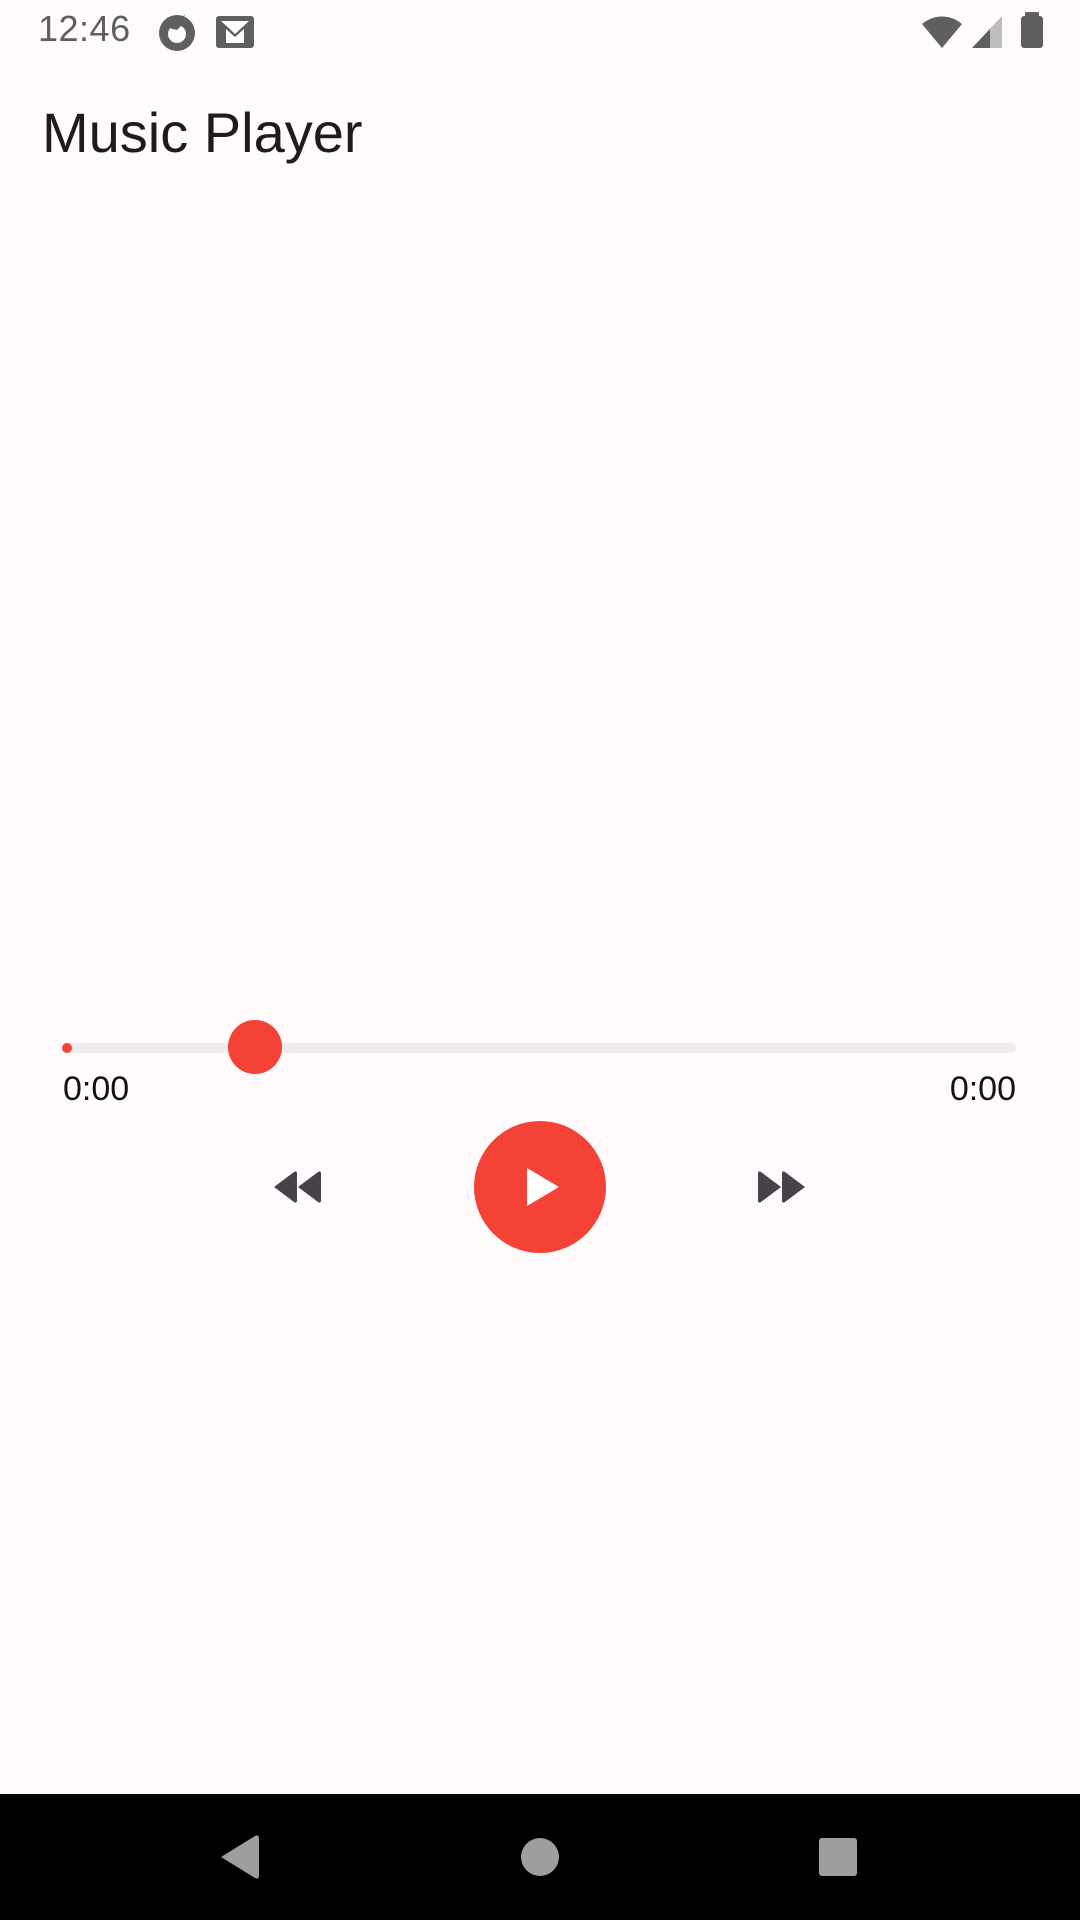 The width and height of the screenshot is (1080, 1920). What do you see at coordinates (543, 1187) in the screenshot?
I see `play-icon` at bounding box center [543, 1187].